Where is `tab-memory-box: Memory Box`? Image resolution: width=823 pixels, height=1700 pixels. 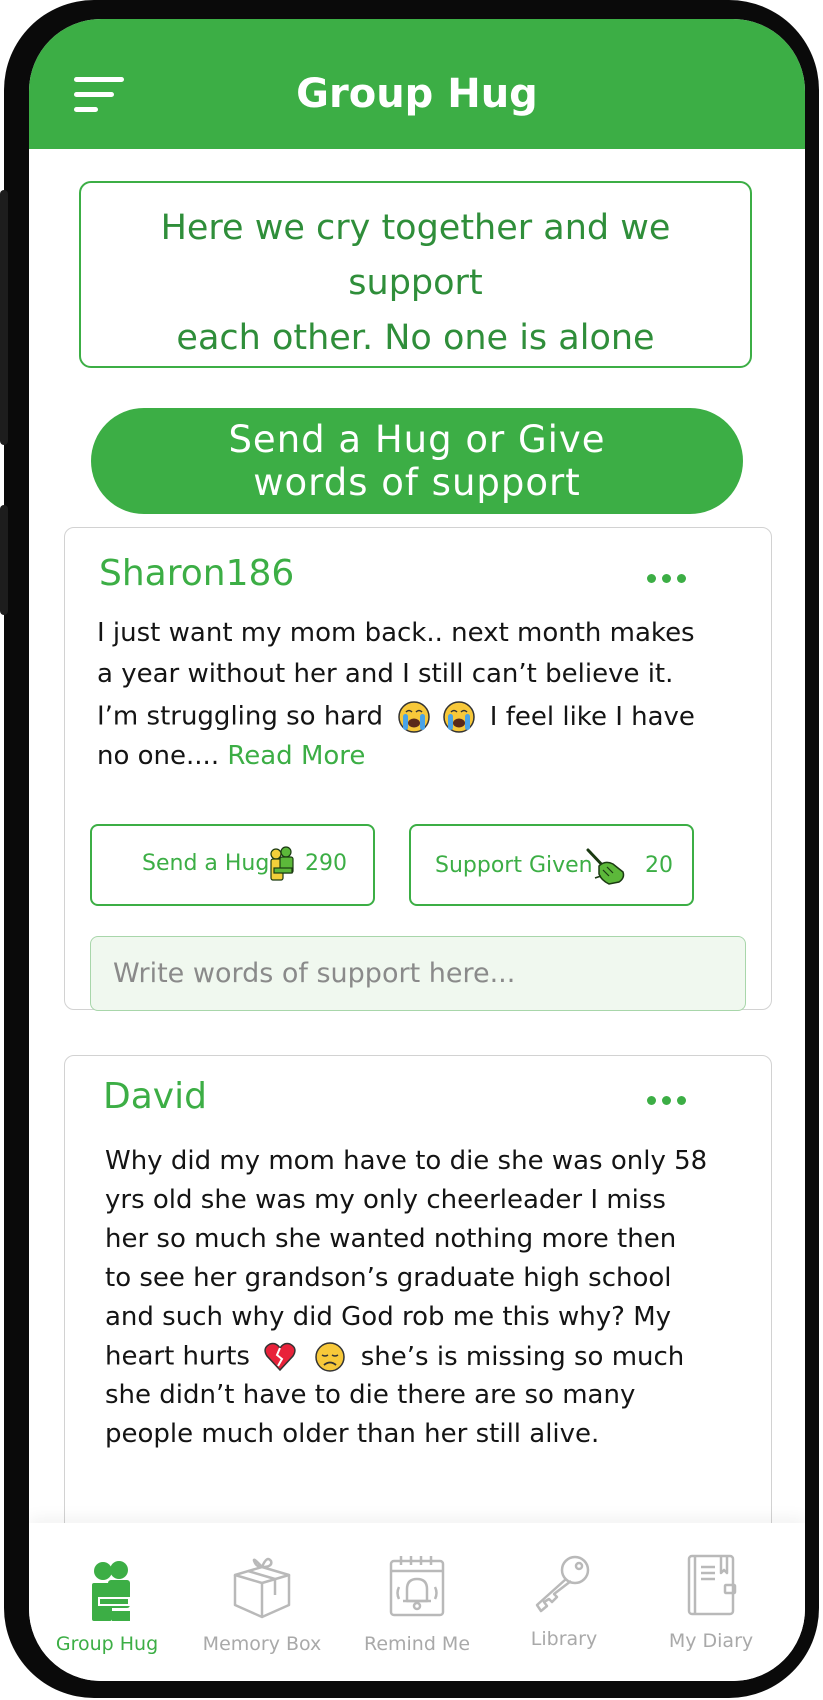 tab-memory-box: Memory Box is located at coordinates (262, 1602).